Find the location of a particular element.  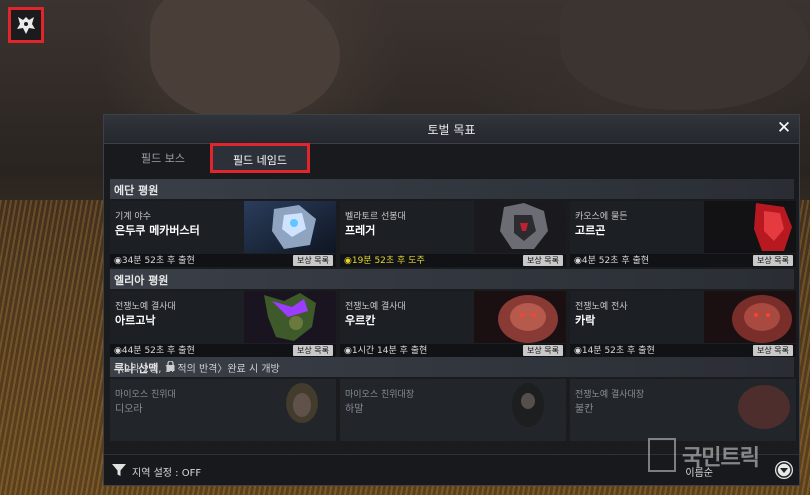

monster-name: 고르곤 is located at coordinates (590, 230).